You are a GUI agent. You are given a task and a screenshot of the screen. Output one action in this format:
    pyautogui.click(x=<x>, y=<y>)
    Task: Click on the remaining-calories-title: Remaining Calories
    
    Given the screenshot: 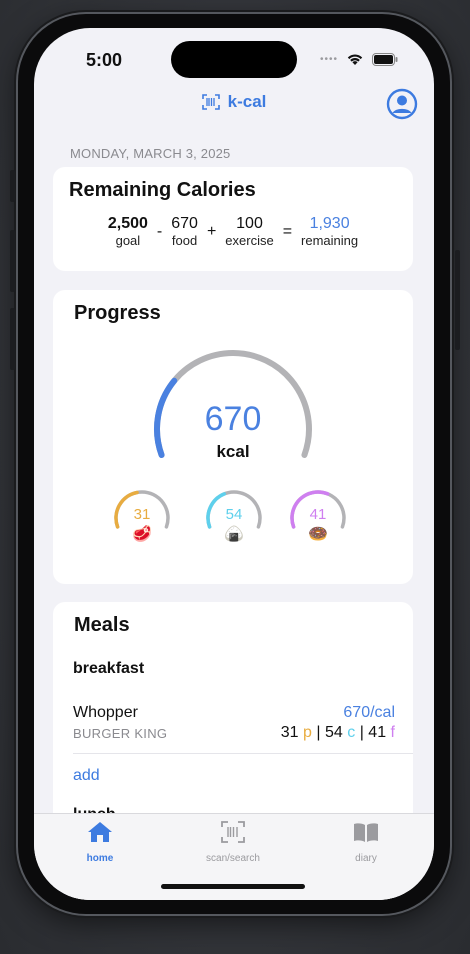 What is the action you would take?
    pyautogui.click(x=162, y=190)
    